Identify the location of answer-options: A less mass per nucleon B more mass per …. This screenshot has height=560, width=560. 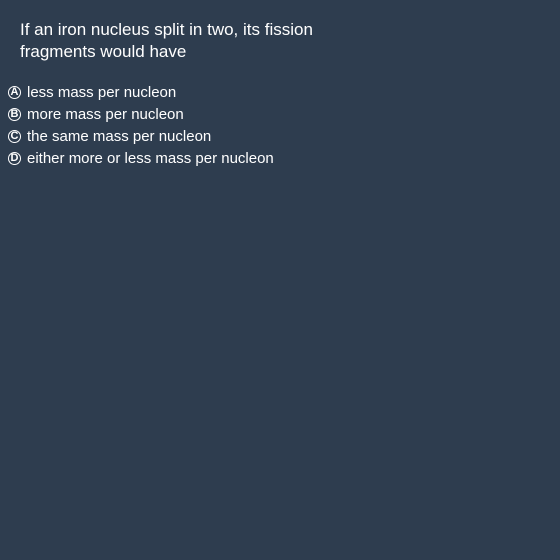
(141, 125).